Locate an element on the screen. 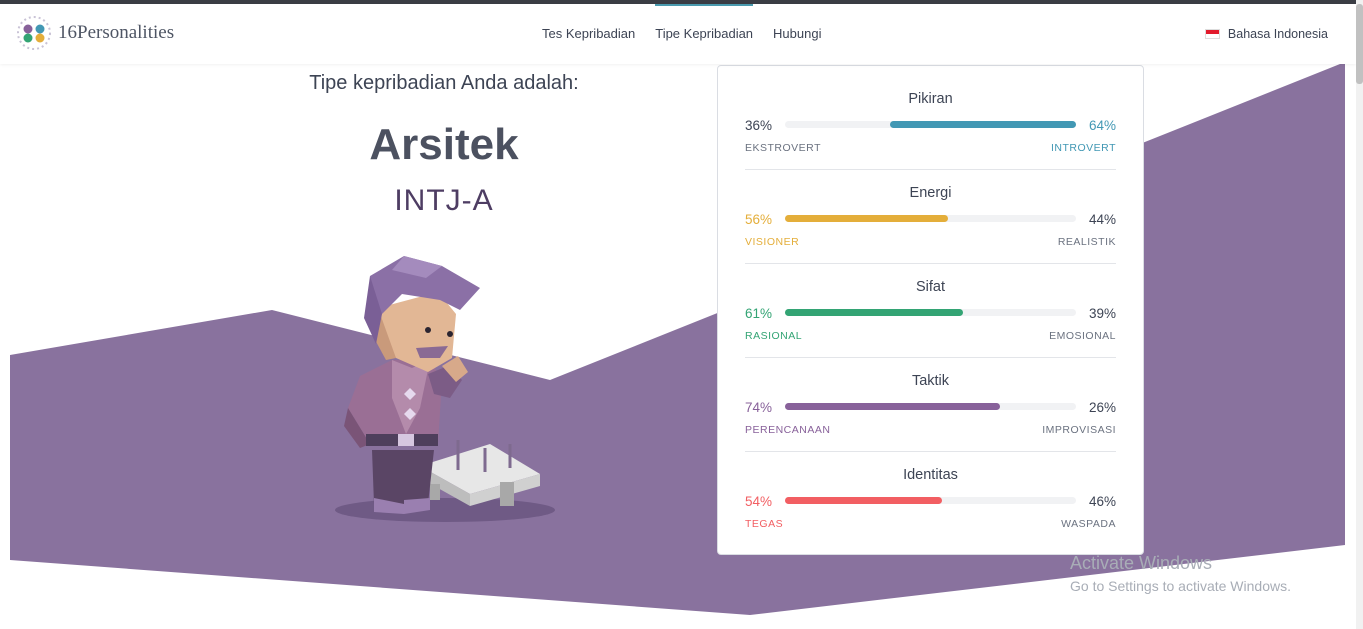 The width and height of the screenshot is (1363, 629). language-label: Bahasa Indonesia is located at coordinates (1277, 34).